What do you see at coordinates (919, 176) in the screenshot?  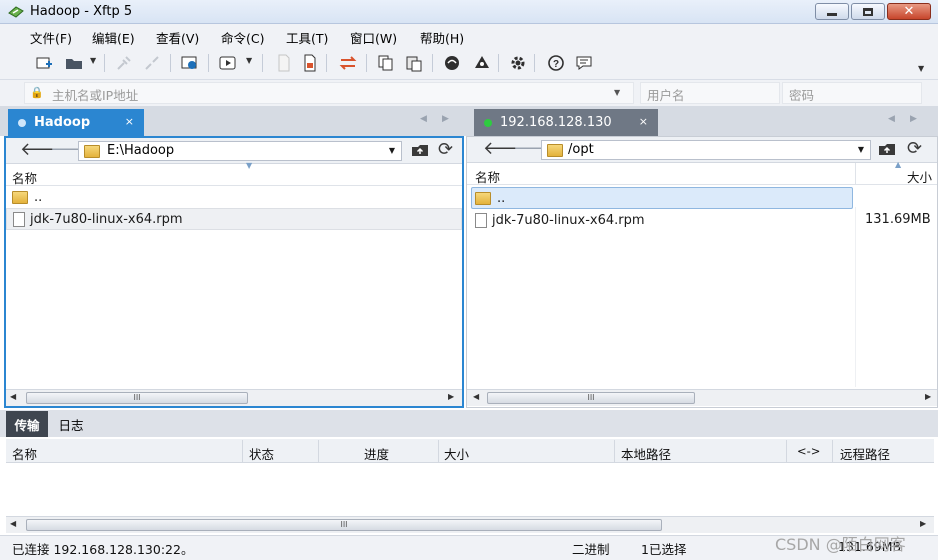 I see `col-size-header: 大小` at bounding box center [919, 176].